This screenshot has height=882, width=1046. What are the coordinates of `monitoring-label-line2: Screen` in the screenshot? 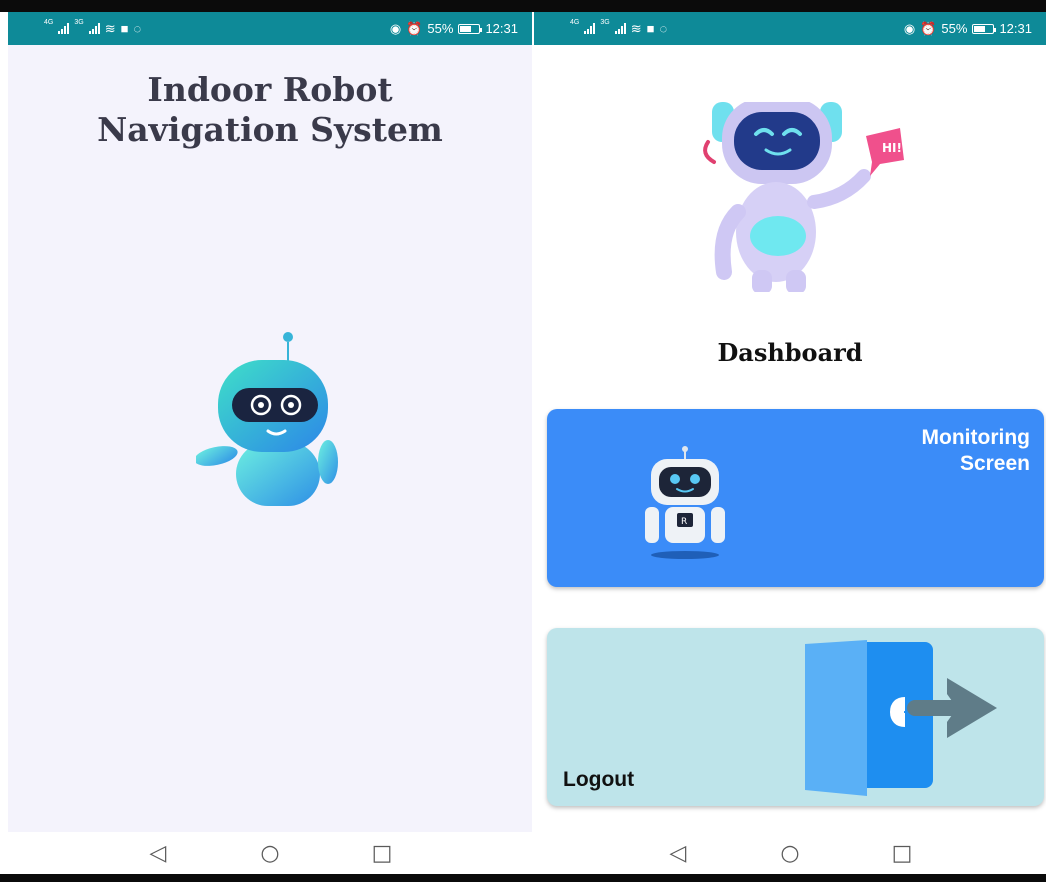 It's located at (994, 463).